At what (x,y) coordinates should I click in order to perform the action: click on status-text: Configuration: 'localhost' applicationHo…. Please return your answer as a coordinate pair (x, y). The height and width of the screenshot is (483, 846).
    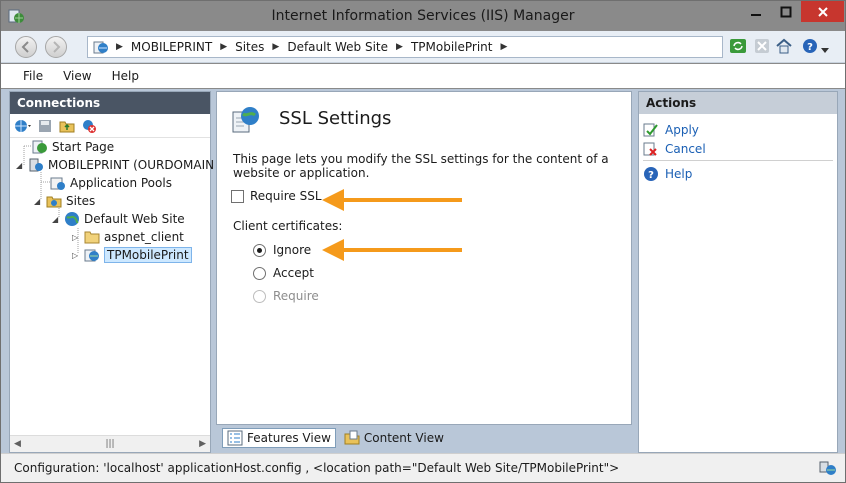
    Looking at the image, I should click on (317, 468).